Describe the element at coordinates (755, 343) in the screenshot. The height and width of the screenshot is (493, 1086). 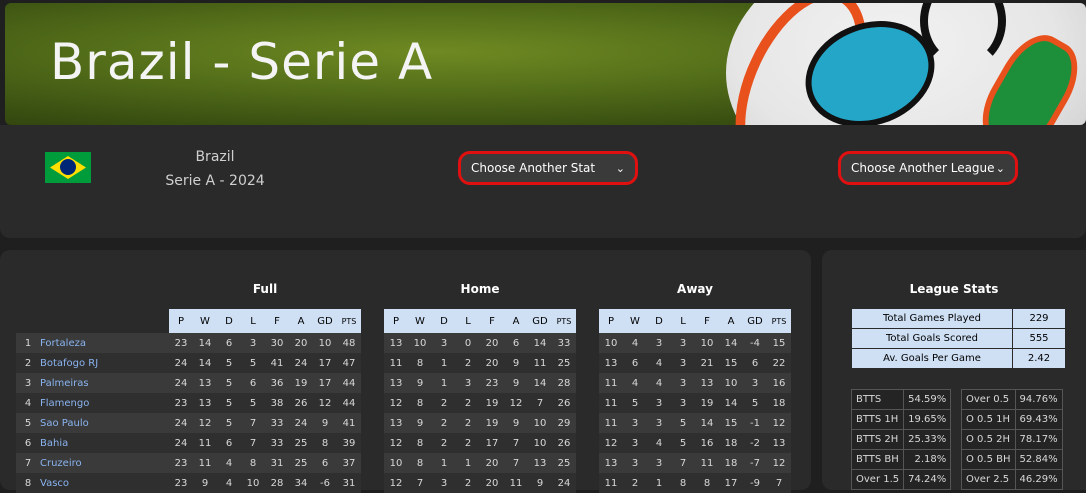
I see `table-cell: -4` at that location.